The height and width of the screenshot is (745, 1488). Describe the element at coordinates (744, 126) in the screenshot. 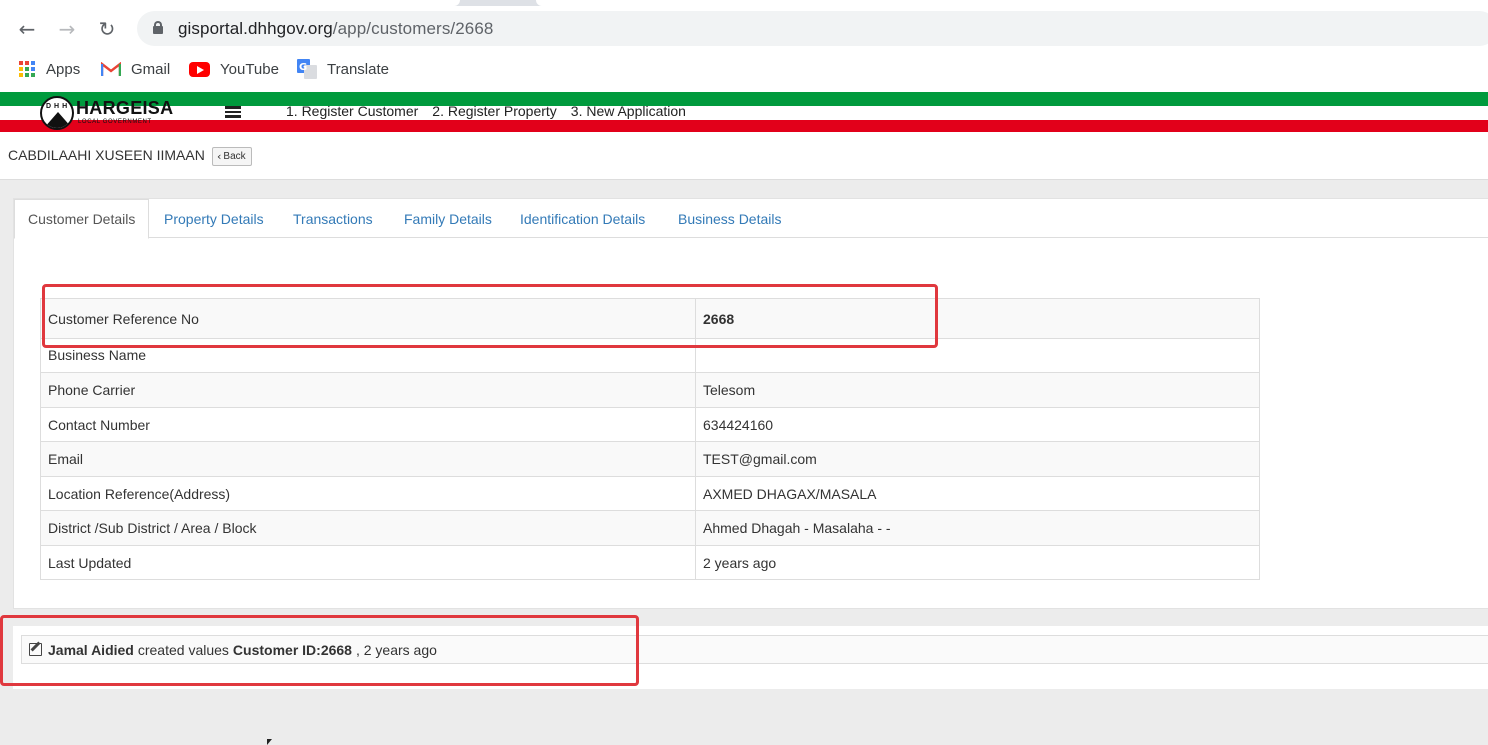

I see `flag-stripe-red` at that location.